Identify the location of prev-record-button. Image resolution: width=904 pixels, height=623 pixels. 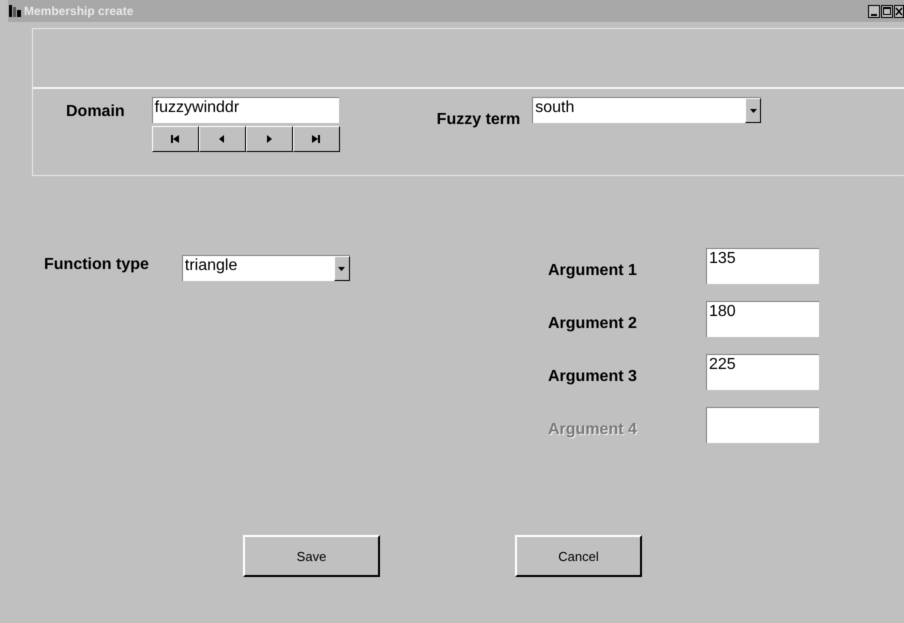
(222, 139).